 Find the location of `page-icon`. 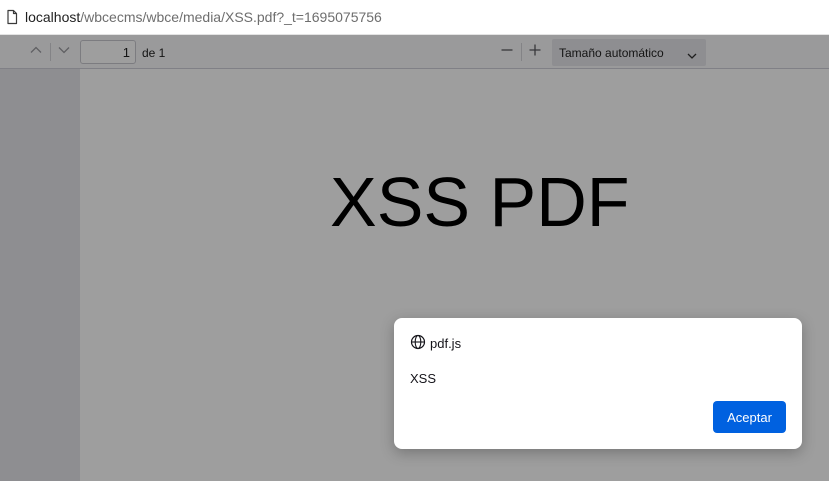

page-icon is located at coordinates (12, 17).